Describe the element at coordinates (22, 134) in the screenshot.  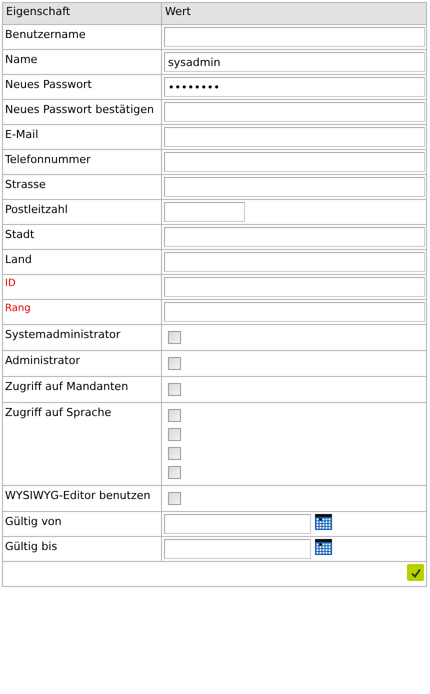
I see `field-label: E-Mail` at that location.